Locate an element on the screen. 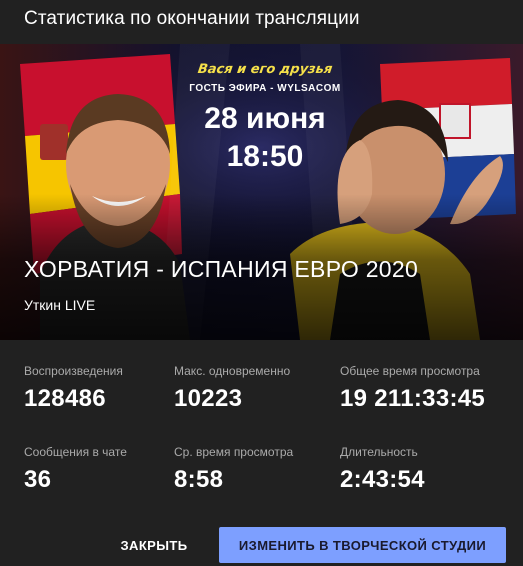 Image resolution: width=523 pixels, height=566 pixels. dialog-header: Статистика по окончании трансляции is located at coordinates (261, 22).